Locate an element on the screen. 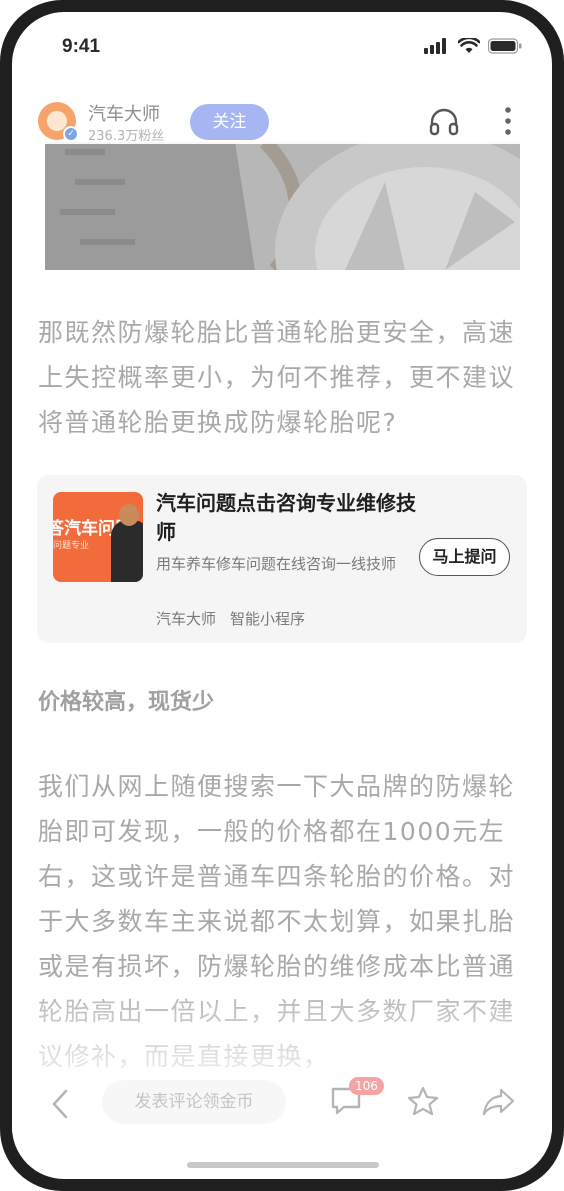 The height and width of the screenshot is (1191, 564). wifi-icon is located at coordinates (469, 45).